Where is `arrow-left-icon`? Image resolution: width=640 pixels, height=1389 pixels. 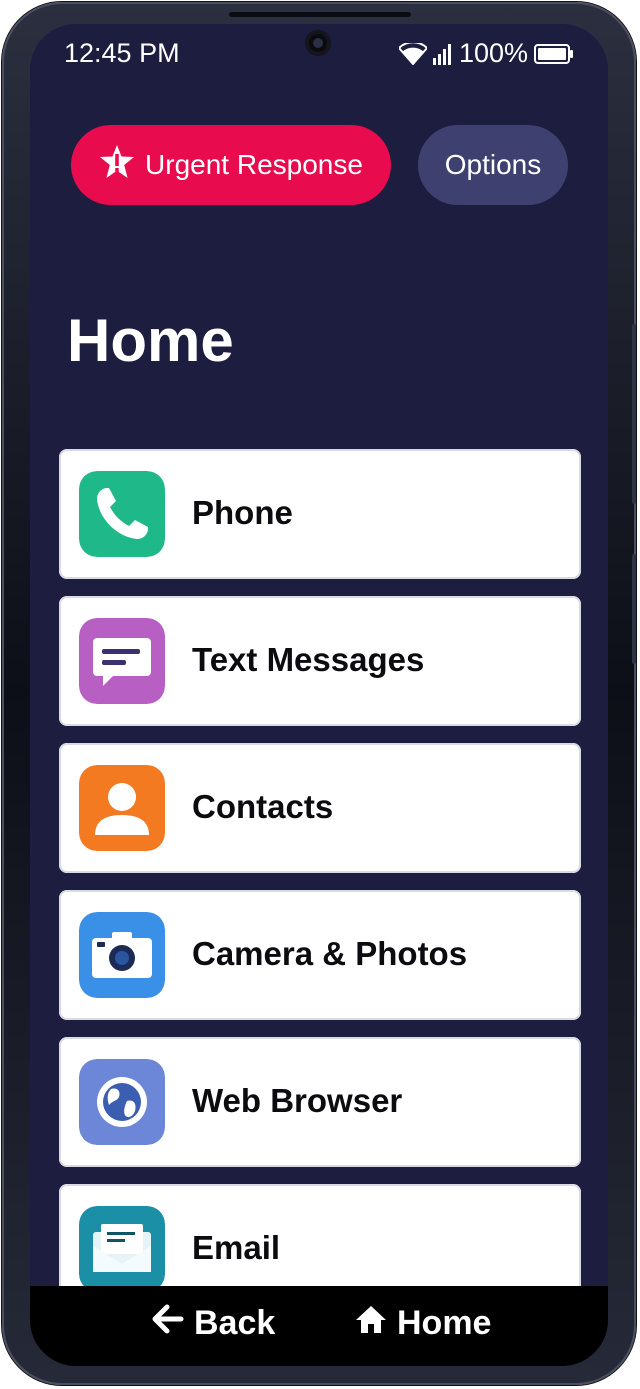
arrow-left-icon is located at coordinates (168, 1323).